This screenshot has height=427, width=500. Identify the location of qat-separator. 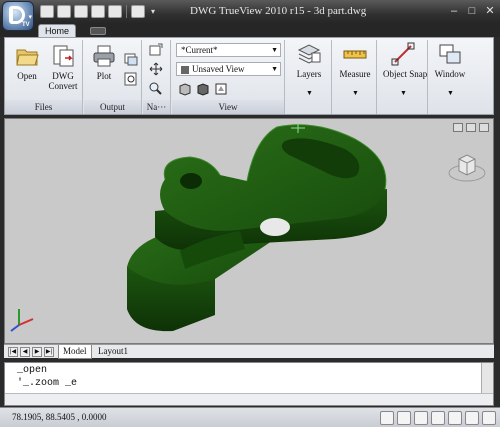
(126, 11).